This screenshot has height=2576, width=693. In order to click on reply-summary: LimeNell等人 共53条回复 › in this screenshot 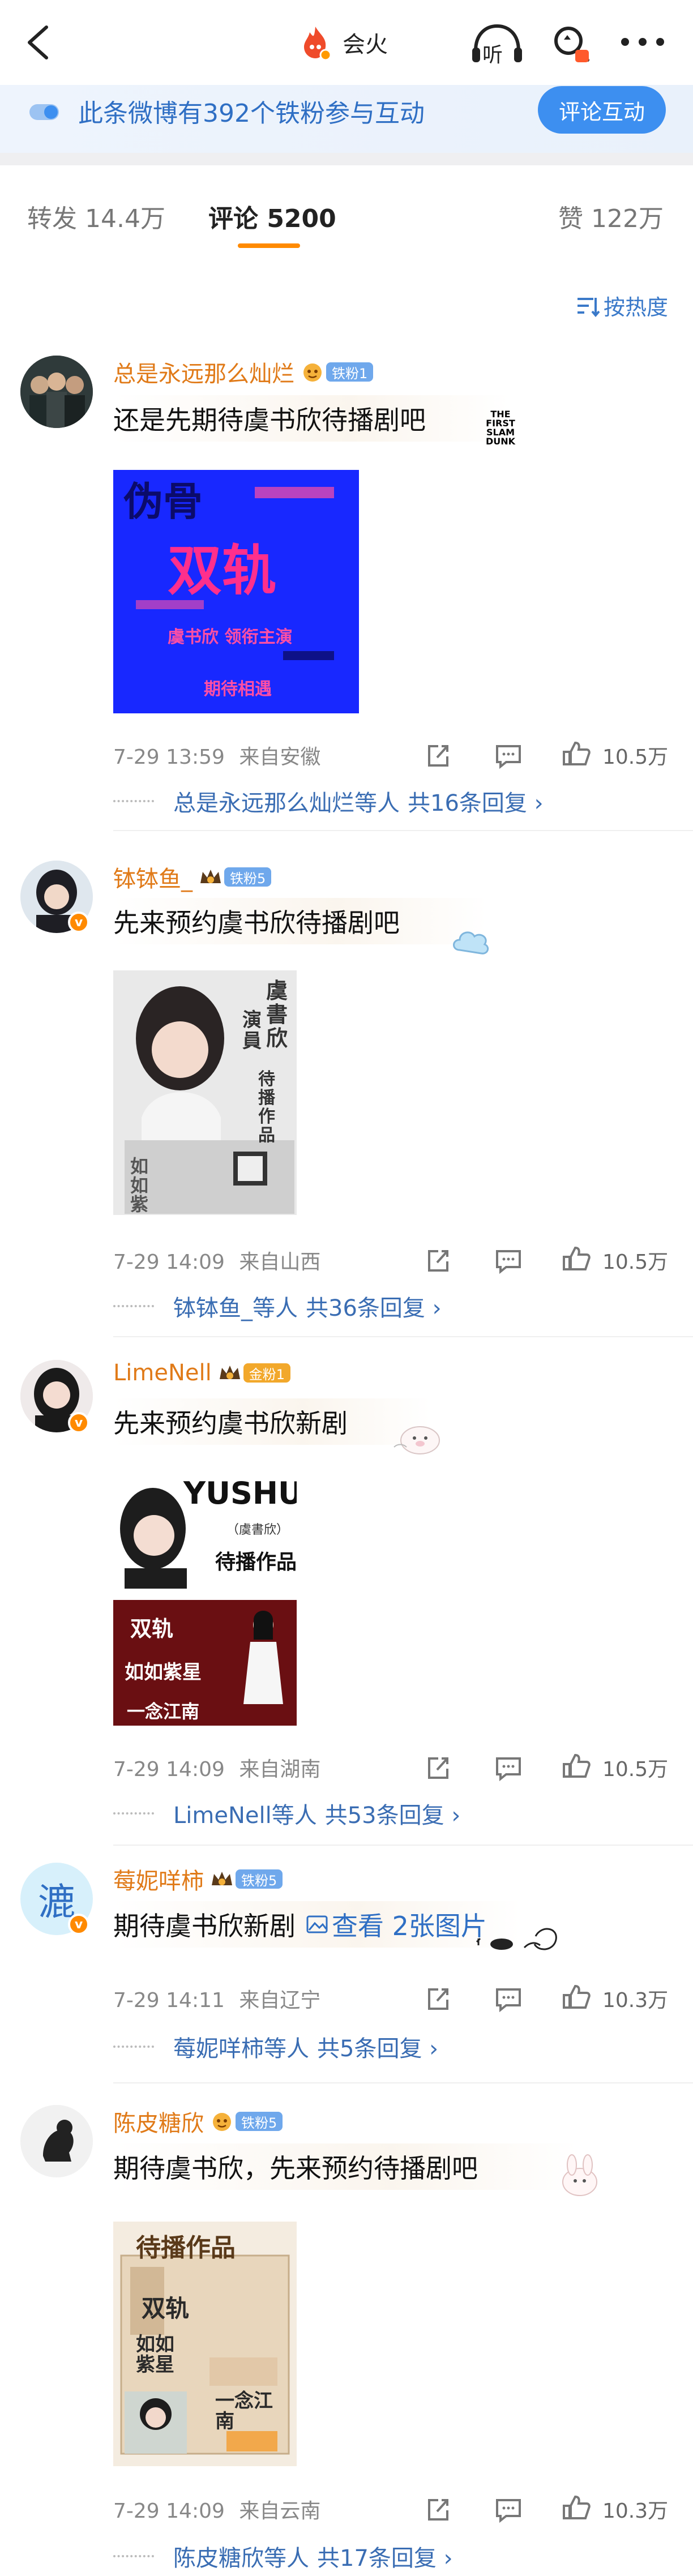, I will do `click(286, 1813)`.